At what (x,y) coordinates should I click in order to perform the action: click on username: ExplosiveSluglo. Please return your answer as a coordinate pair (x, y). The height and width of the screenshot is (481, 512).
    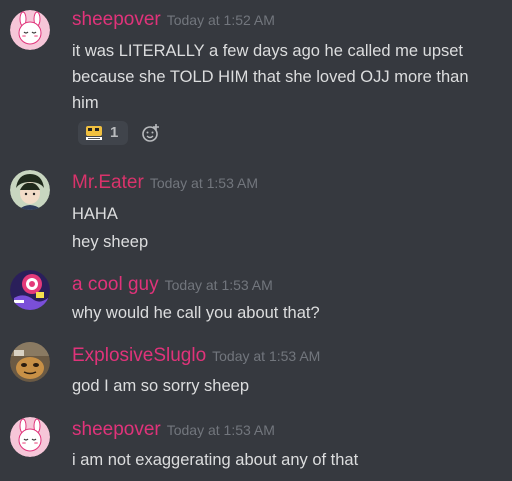
    Looking at the image, I should click on (139, 355).